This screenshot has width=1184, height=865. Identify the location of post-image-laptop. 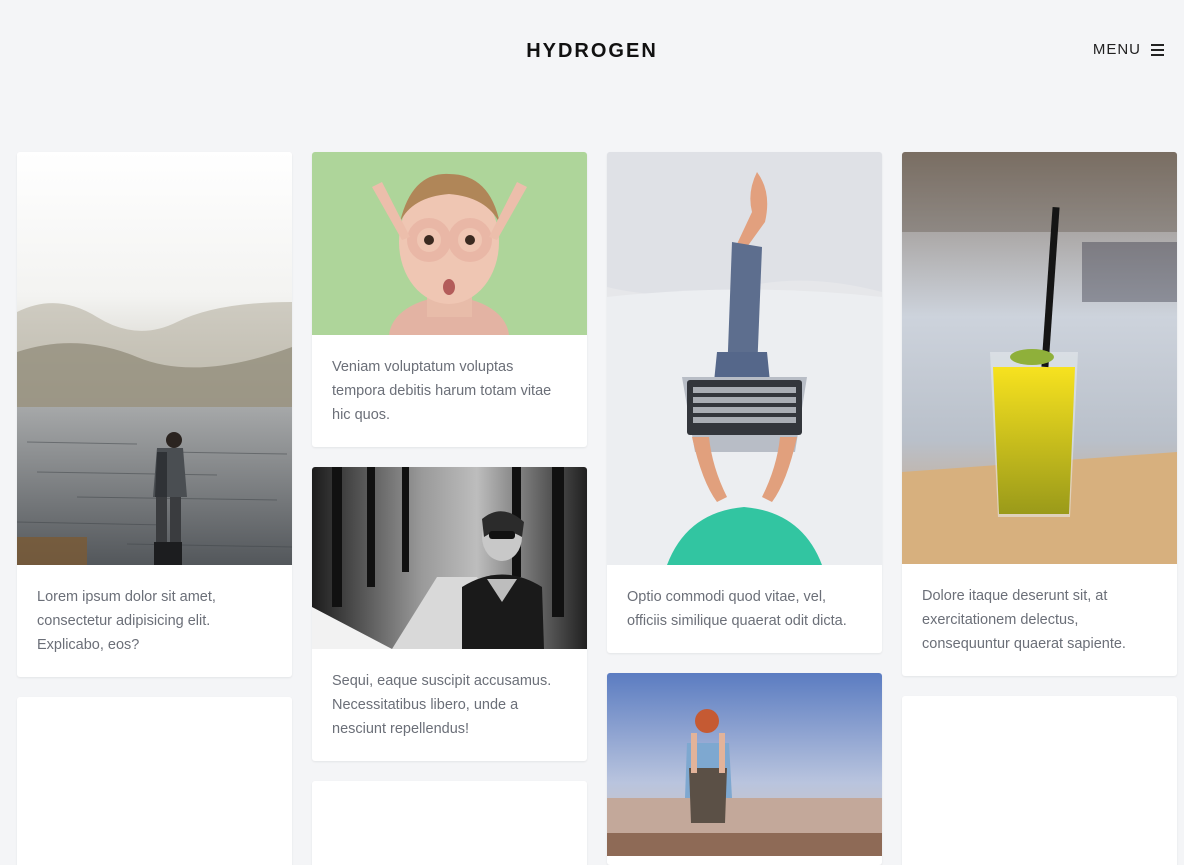
(744, 358).